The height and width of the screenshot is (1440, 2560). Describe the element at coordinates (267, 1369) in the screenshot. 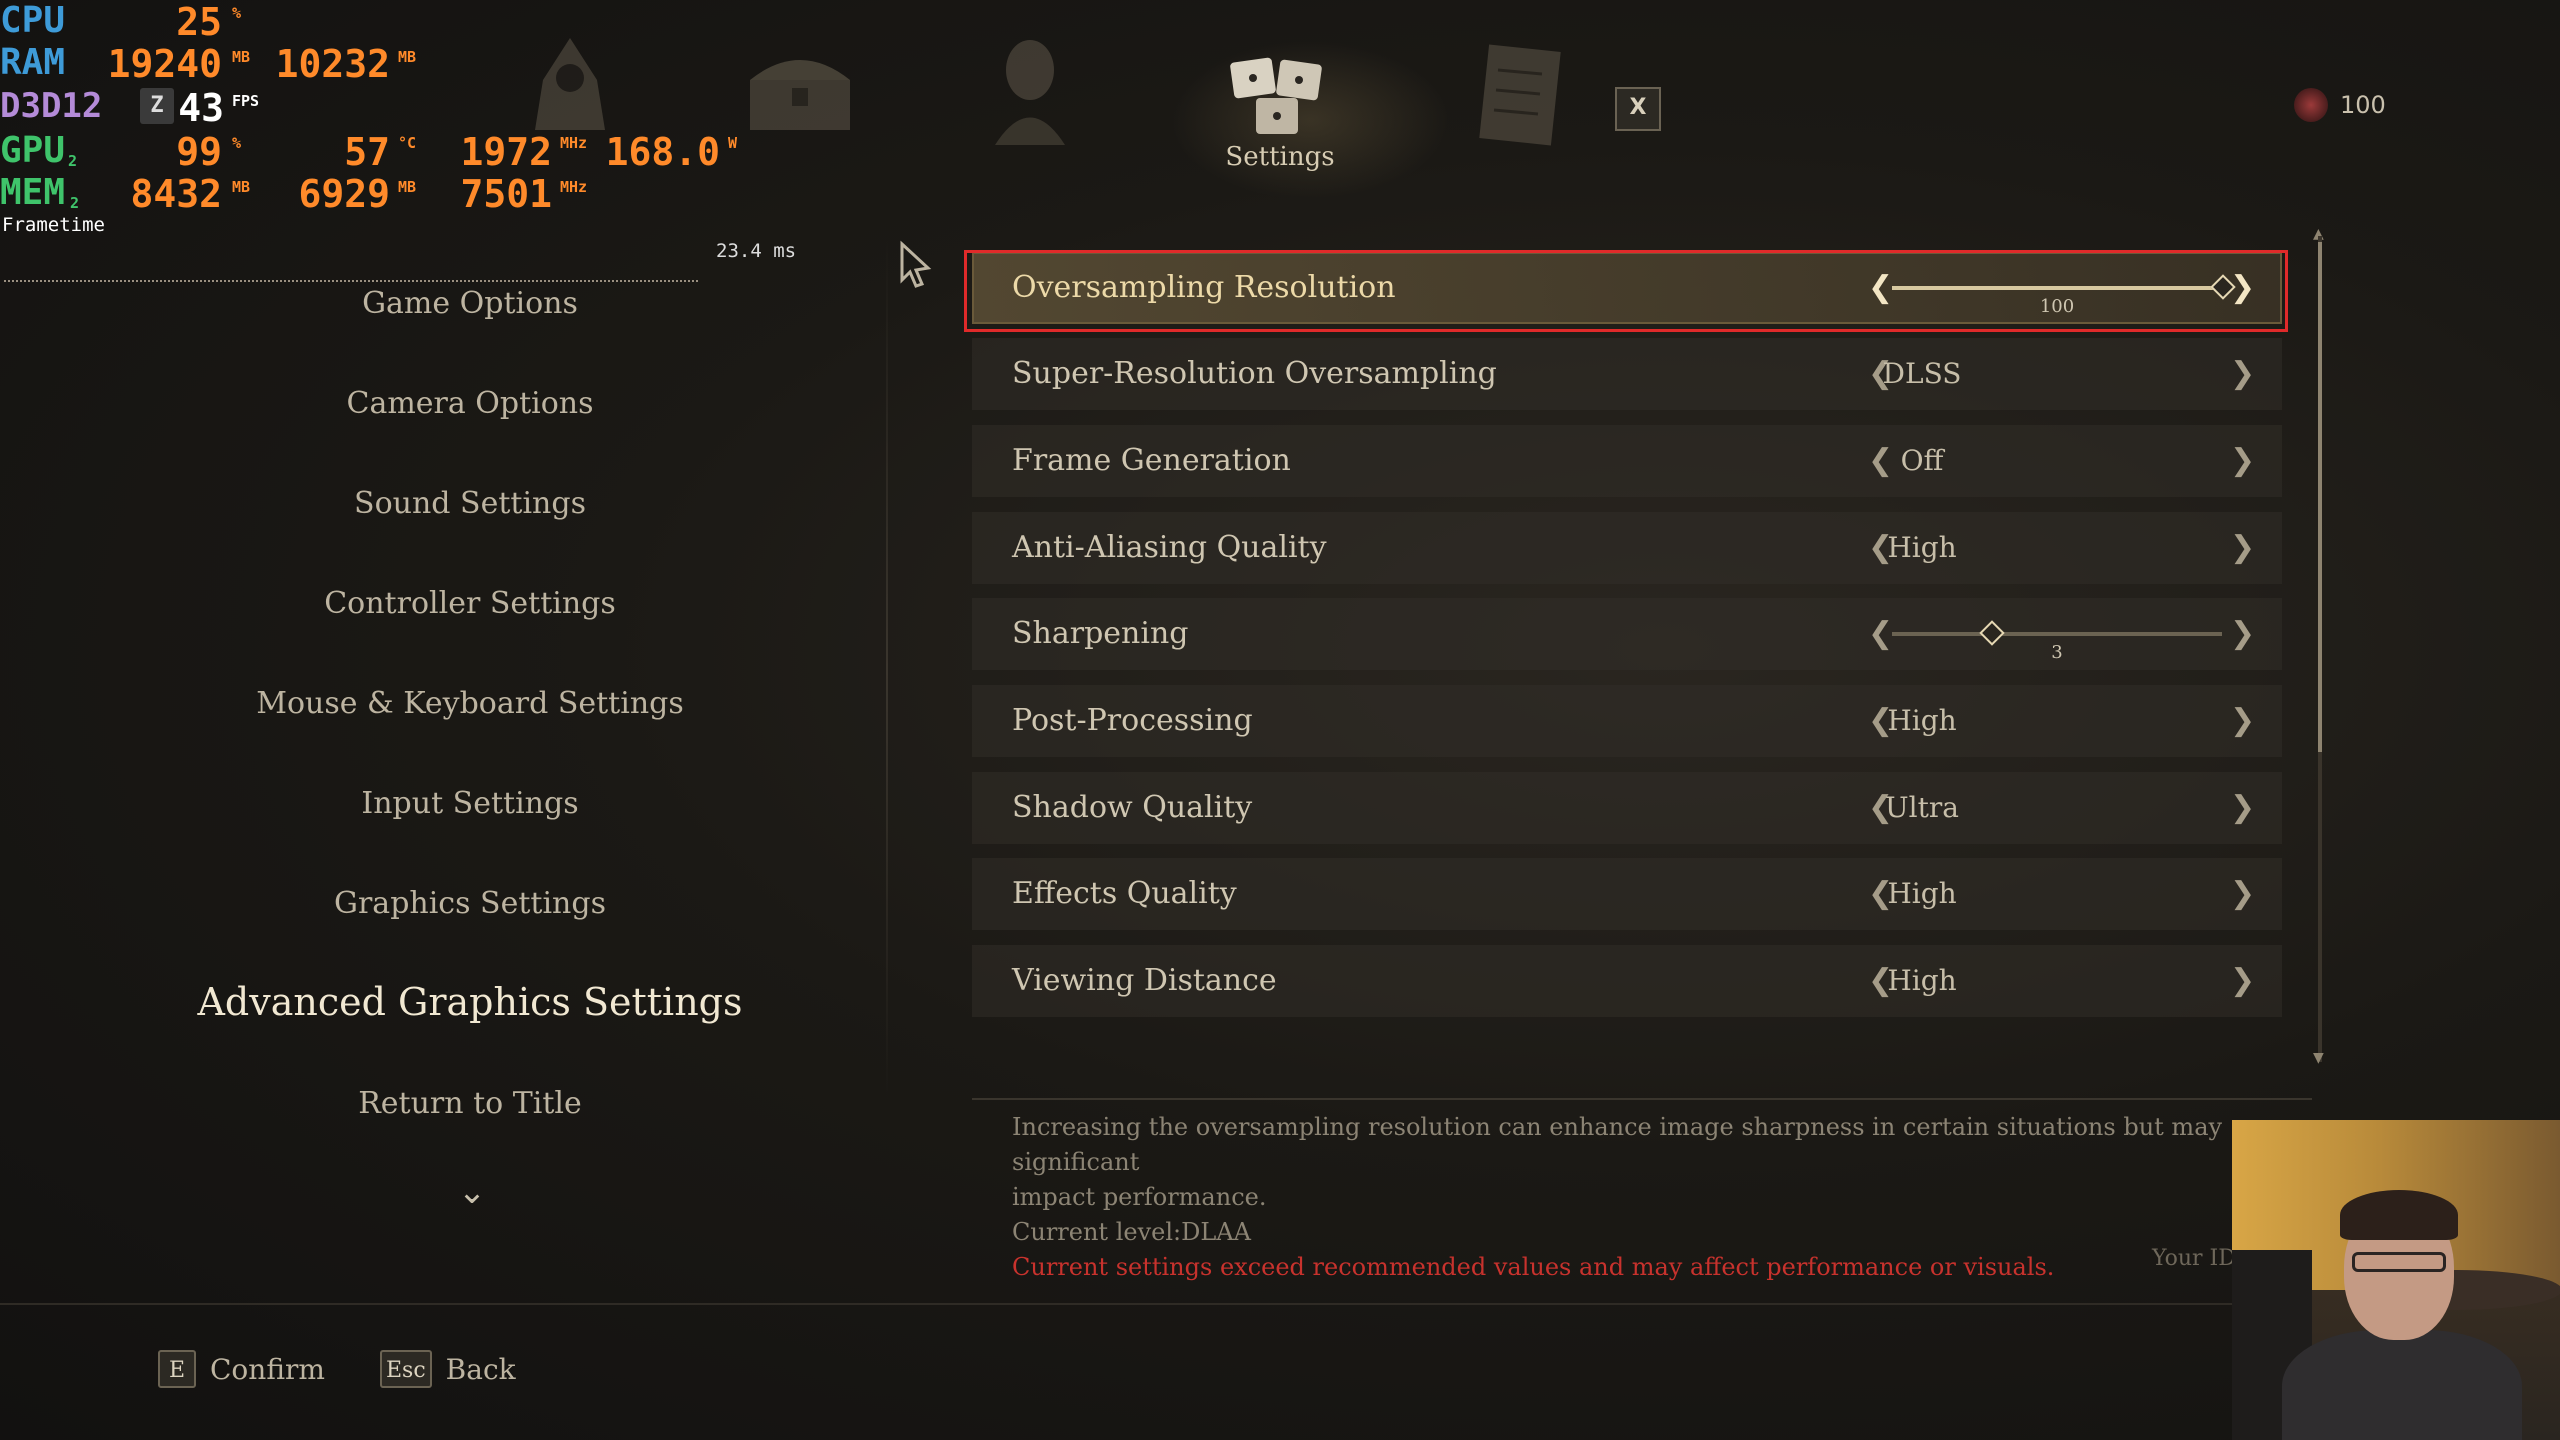

I see `confirm-label: Confirm` at that location.